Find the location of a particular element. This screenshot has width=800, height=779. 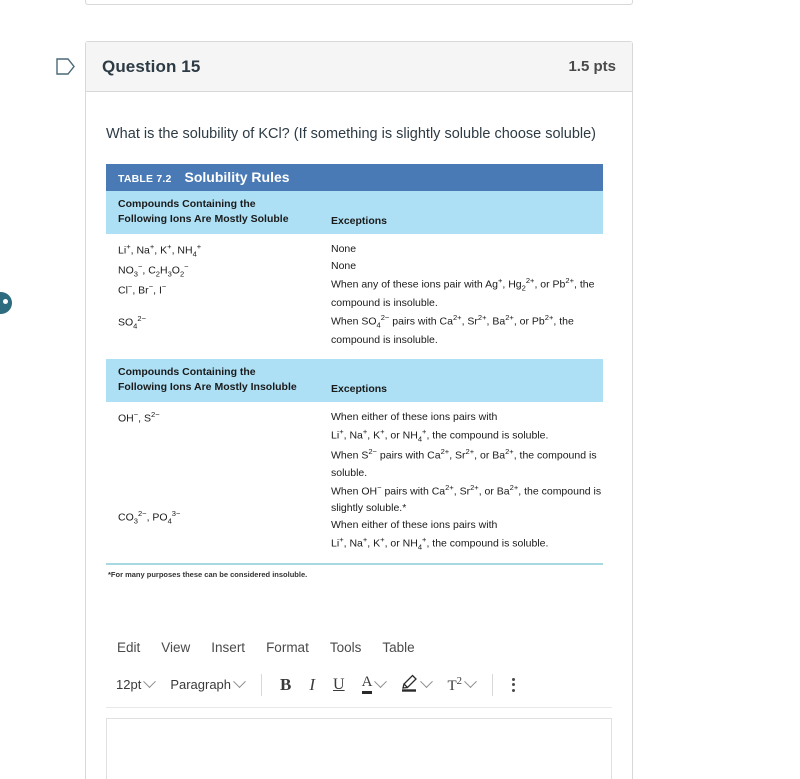

insoluble-col2-header: Exceptions is located at coordinates (359, 389).